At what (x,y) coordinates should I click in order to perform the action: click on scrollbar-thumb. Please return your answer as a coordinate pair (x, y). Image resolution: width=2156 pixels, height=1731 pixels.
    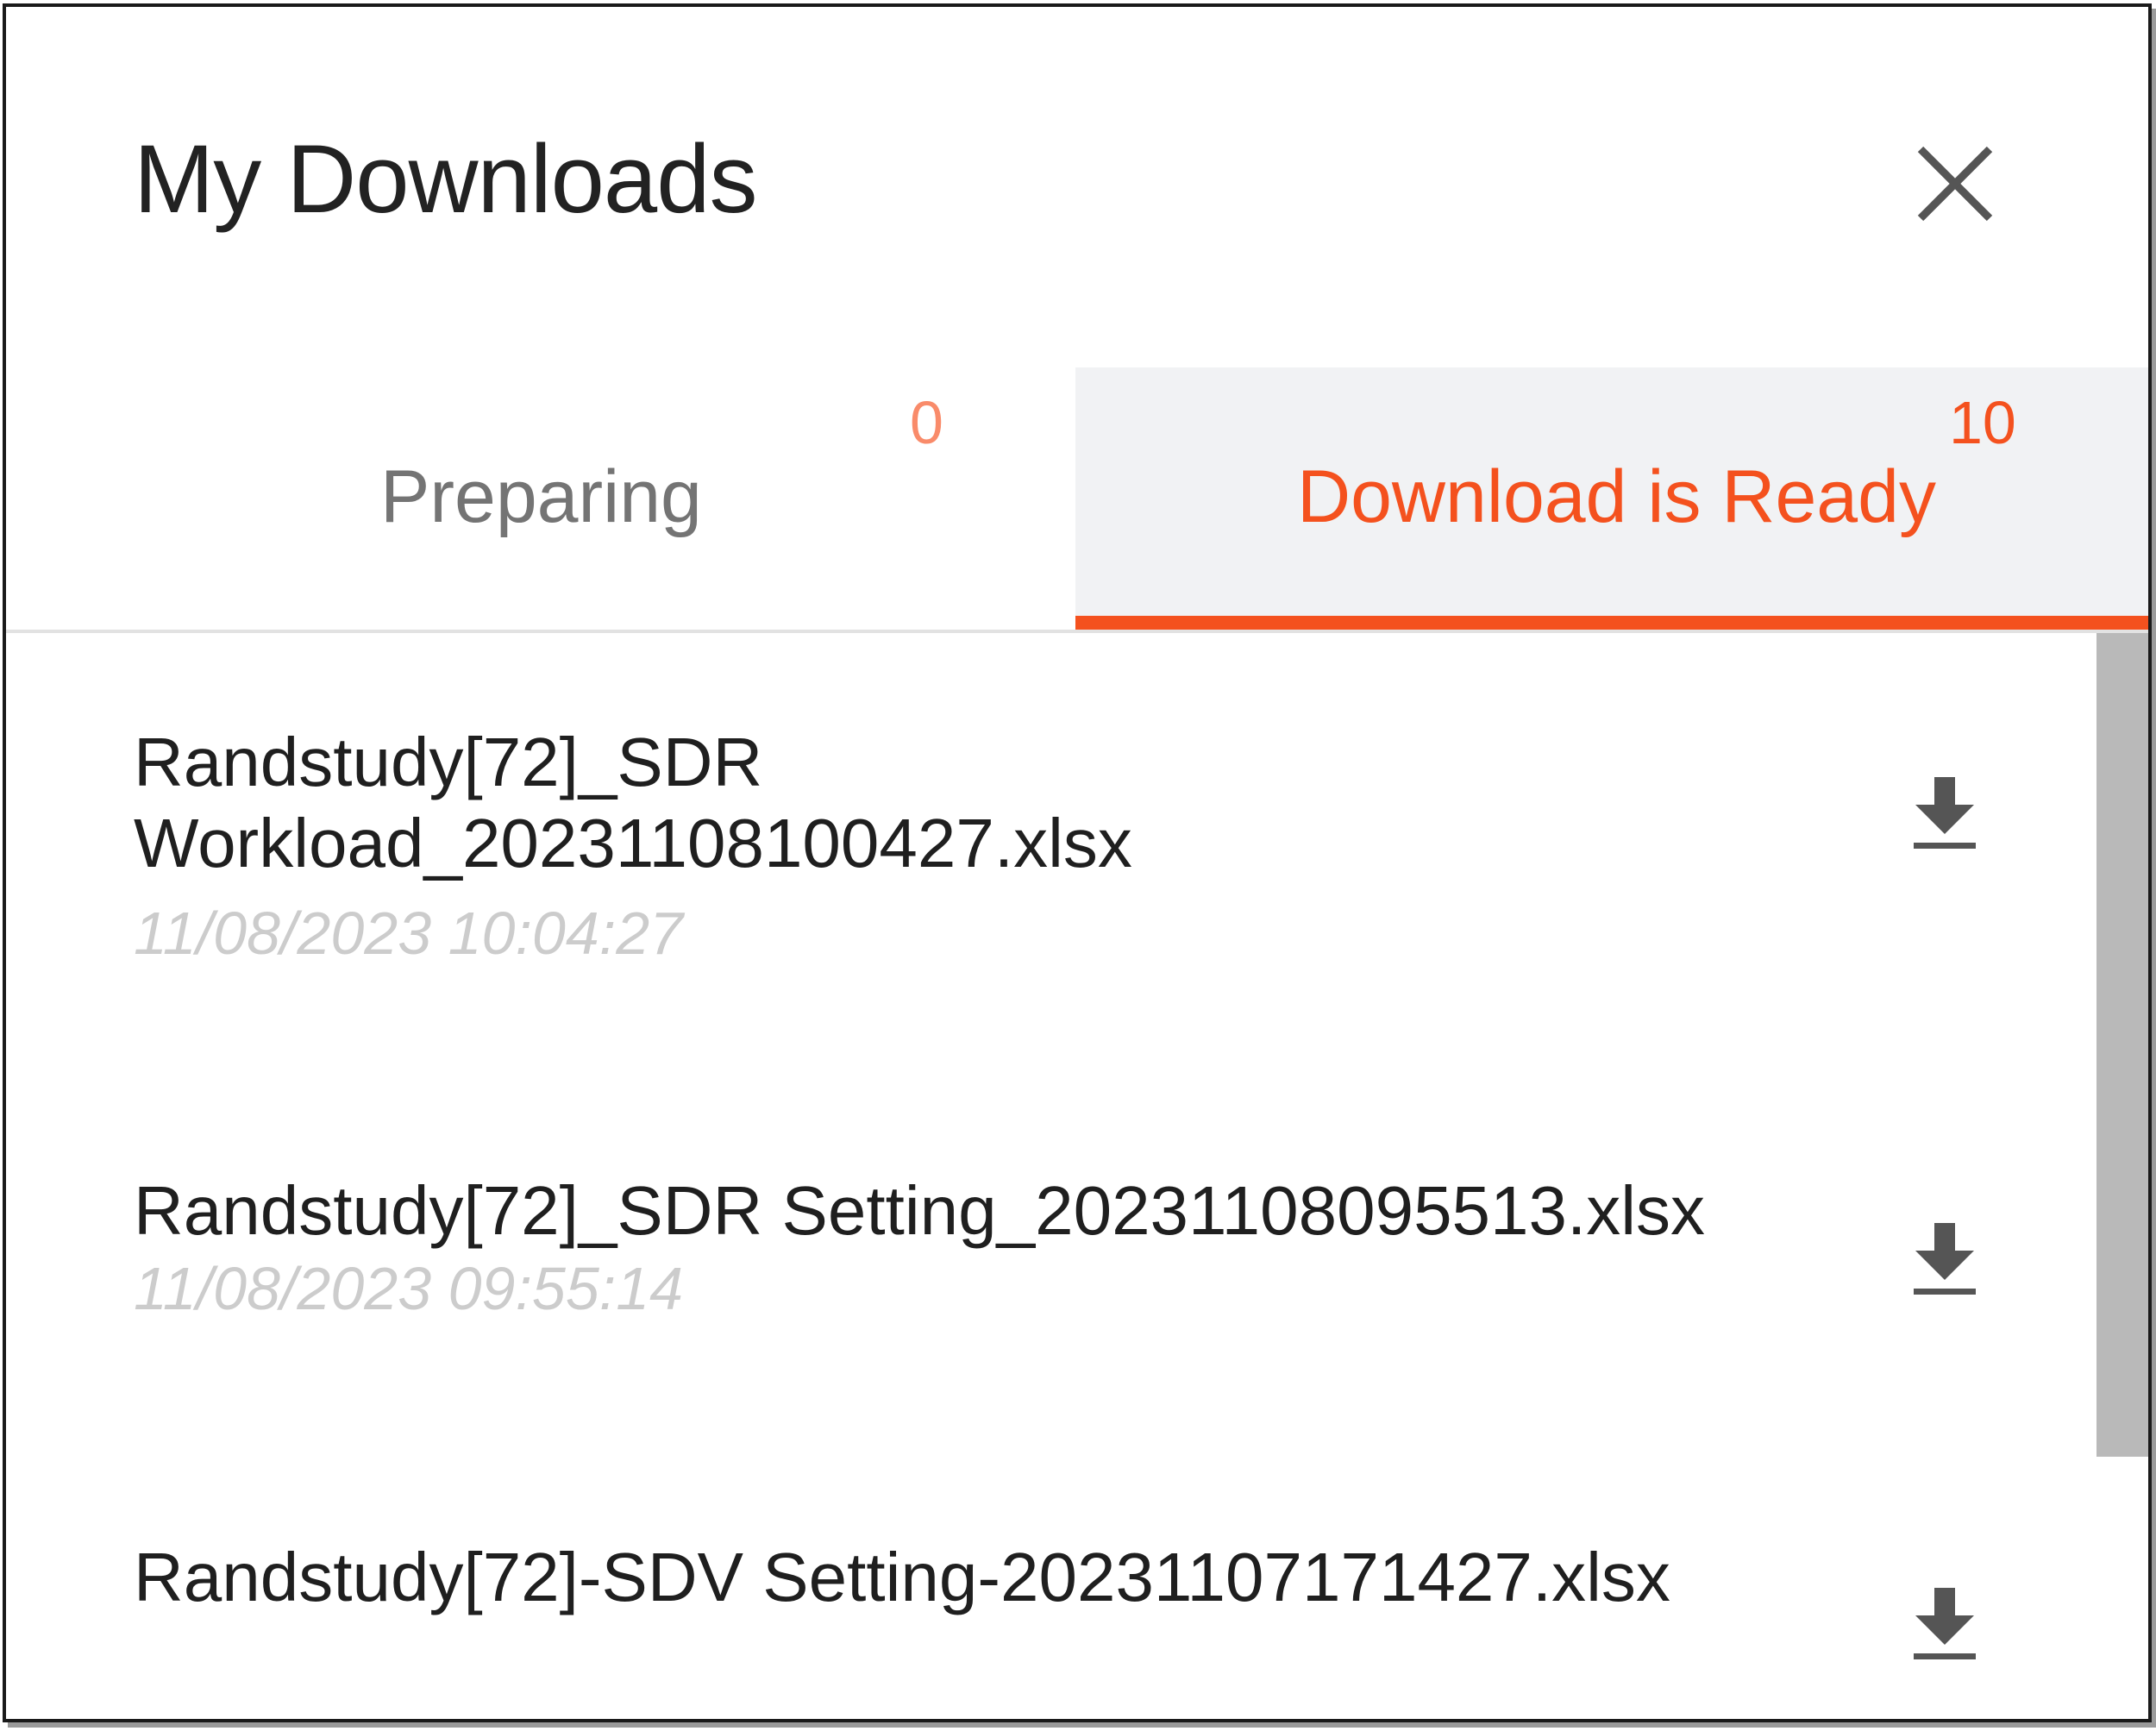
    Looking at the image, I should click on (2122, 1045).